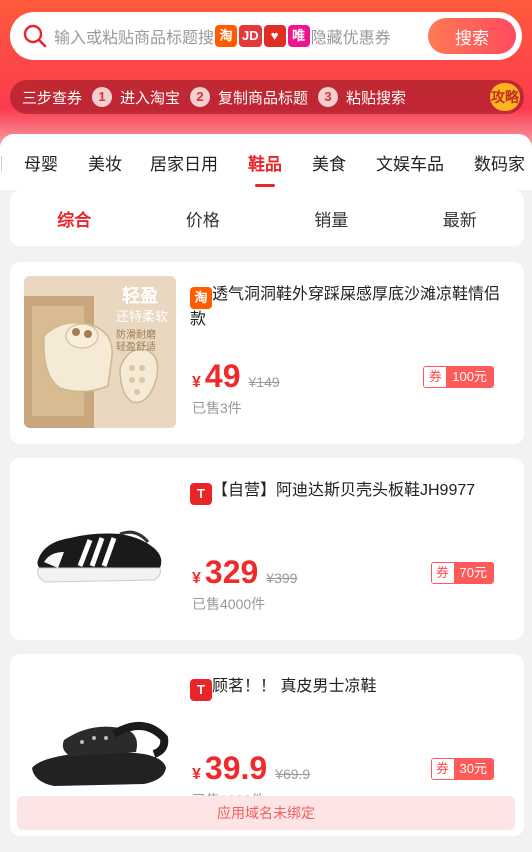 The image size is (532, 852). Describe the element at coordinates (222, 376) in the screenshot. I see `current-price: 49` at that location.